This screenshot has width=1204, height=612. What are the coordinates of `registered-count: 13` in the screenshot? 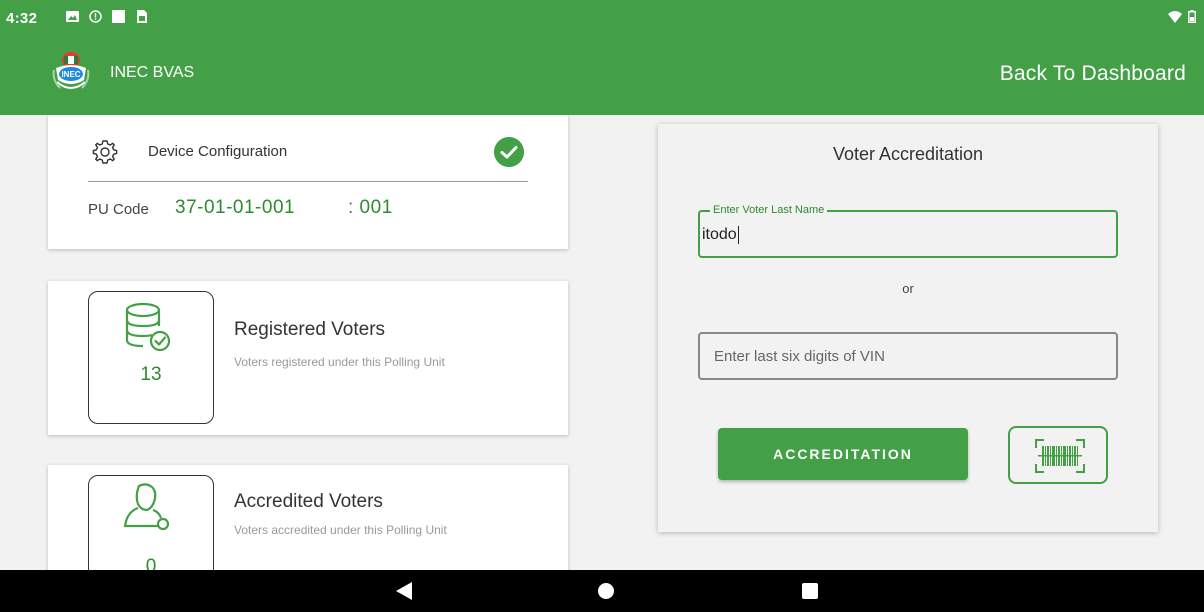 It's located at (151, 374).